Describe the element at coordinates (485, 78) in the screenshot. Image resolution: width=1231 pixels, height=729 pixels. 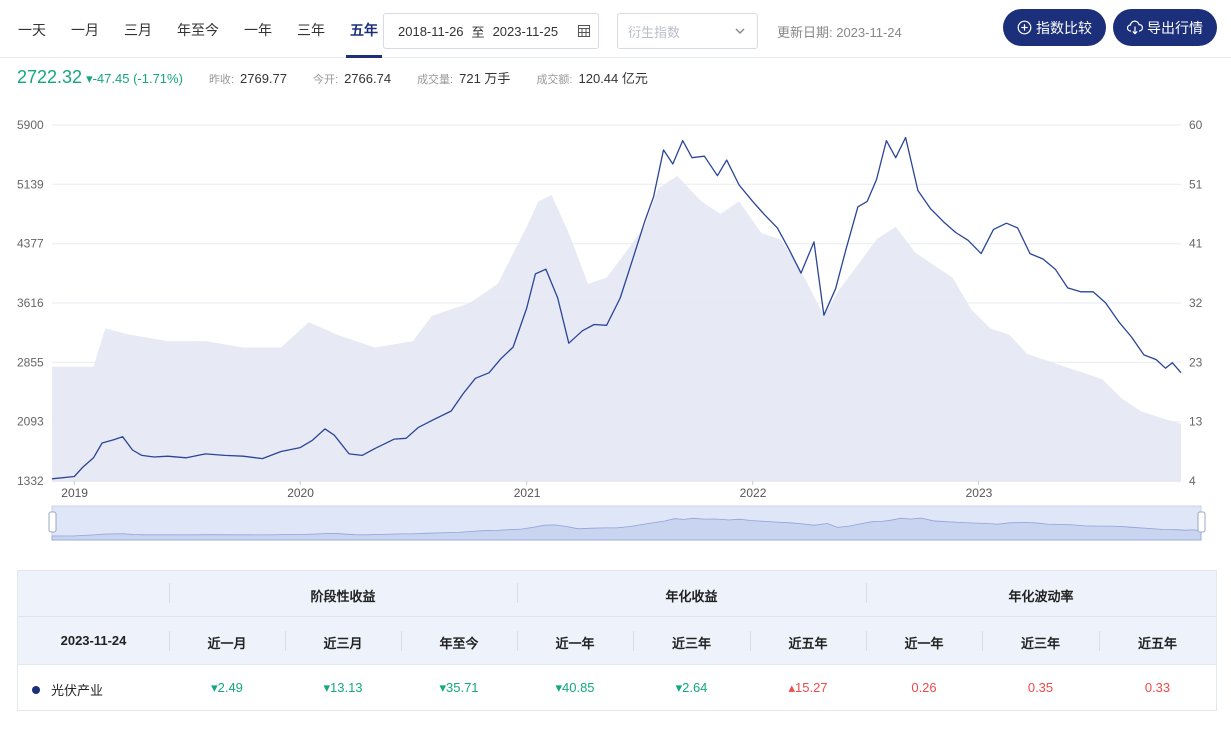
I see `volume-value: 721 万手` at that location.